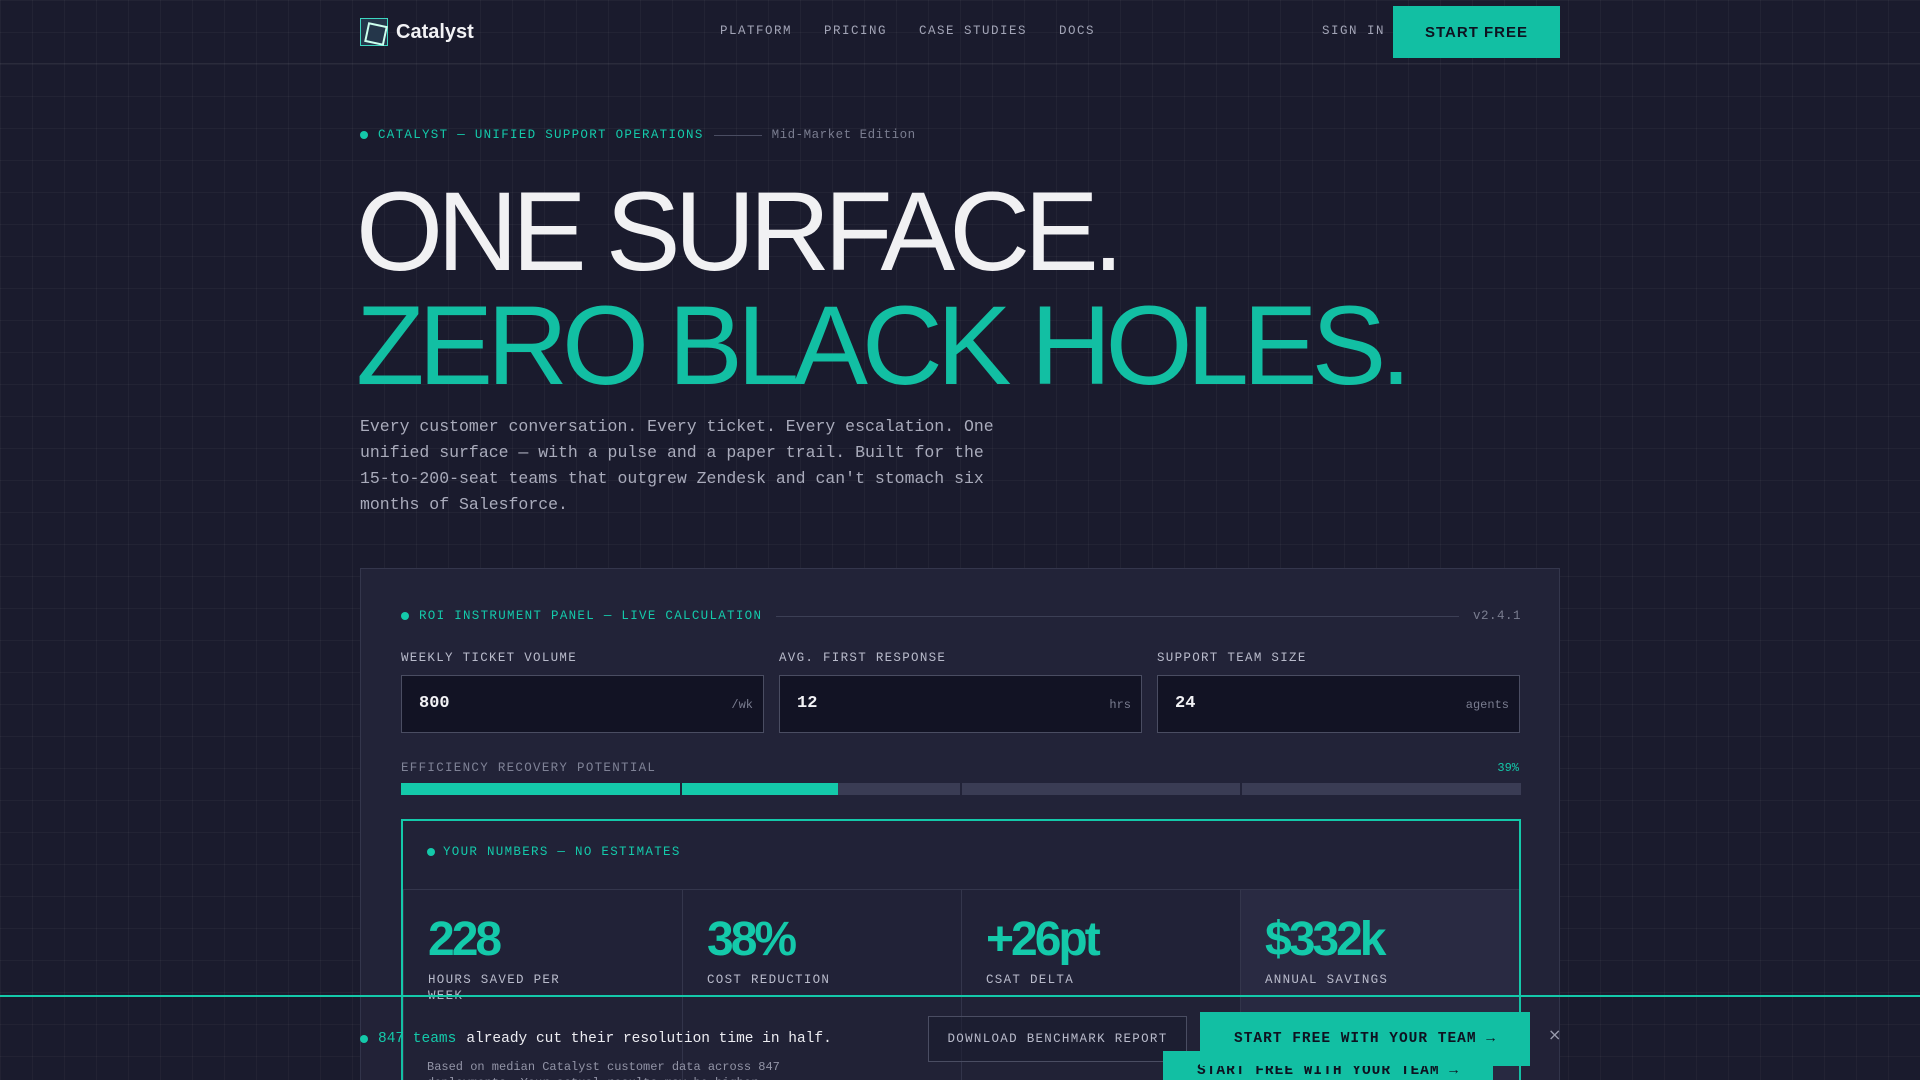 Image resolution: width=1920 pixels, height=1080 pixels. Describe the element at coordinates (1338, 704) in the screenshot. I see `support-team-size-input: 24 agents` at that location.